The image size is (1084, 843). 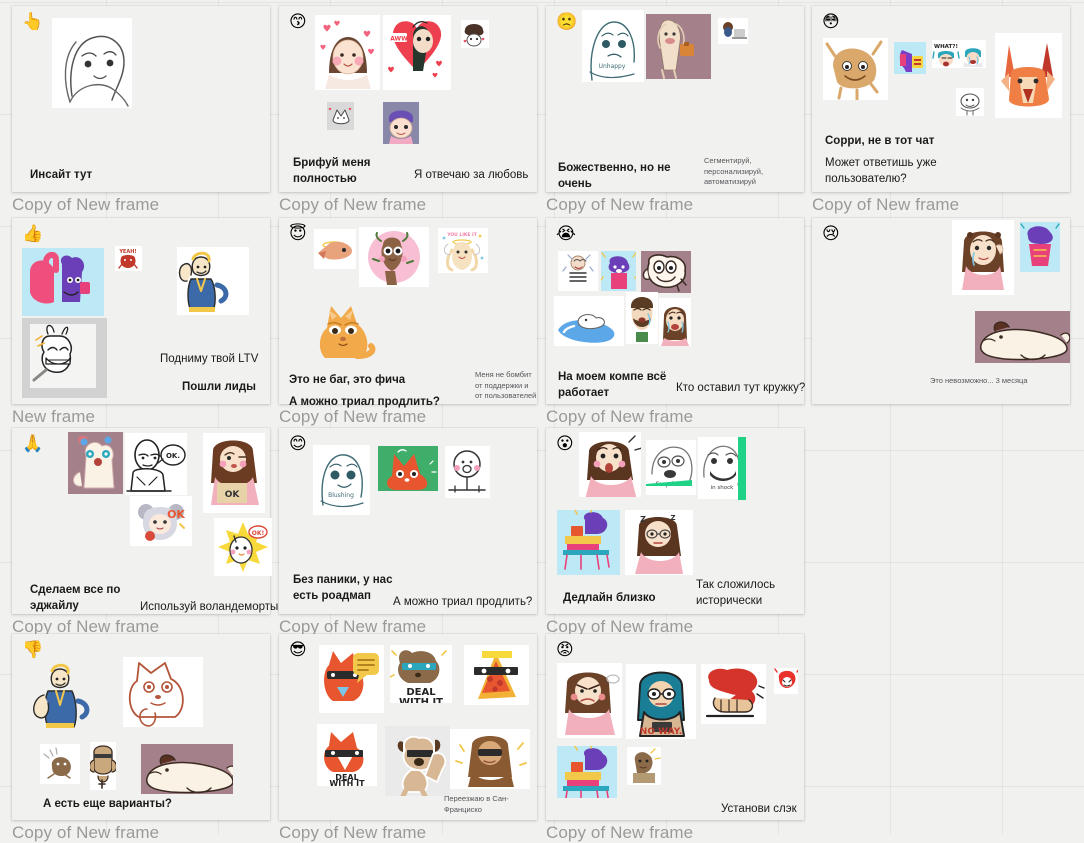 I want to click on sticky-note-text: Может ответишь уже пользователю?, so click(x=890, y=171).